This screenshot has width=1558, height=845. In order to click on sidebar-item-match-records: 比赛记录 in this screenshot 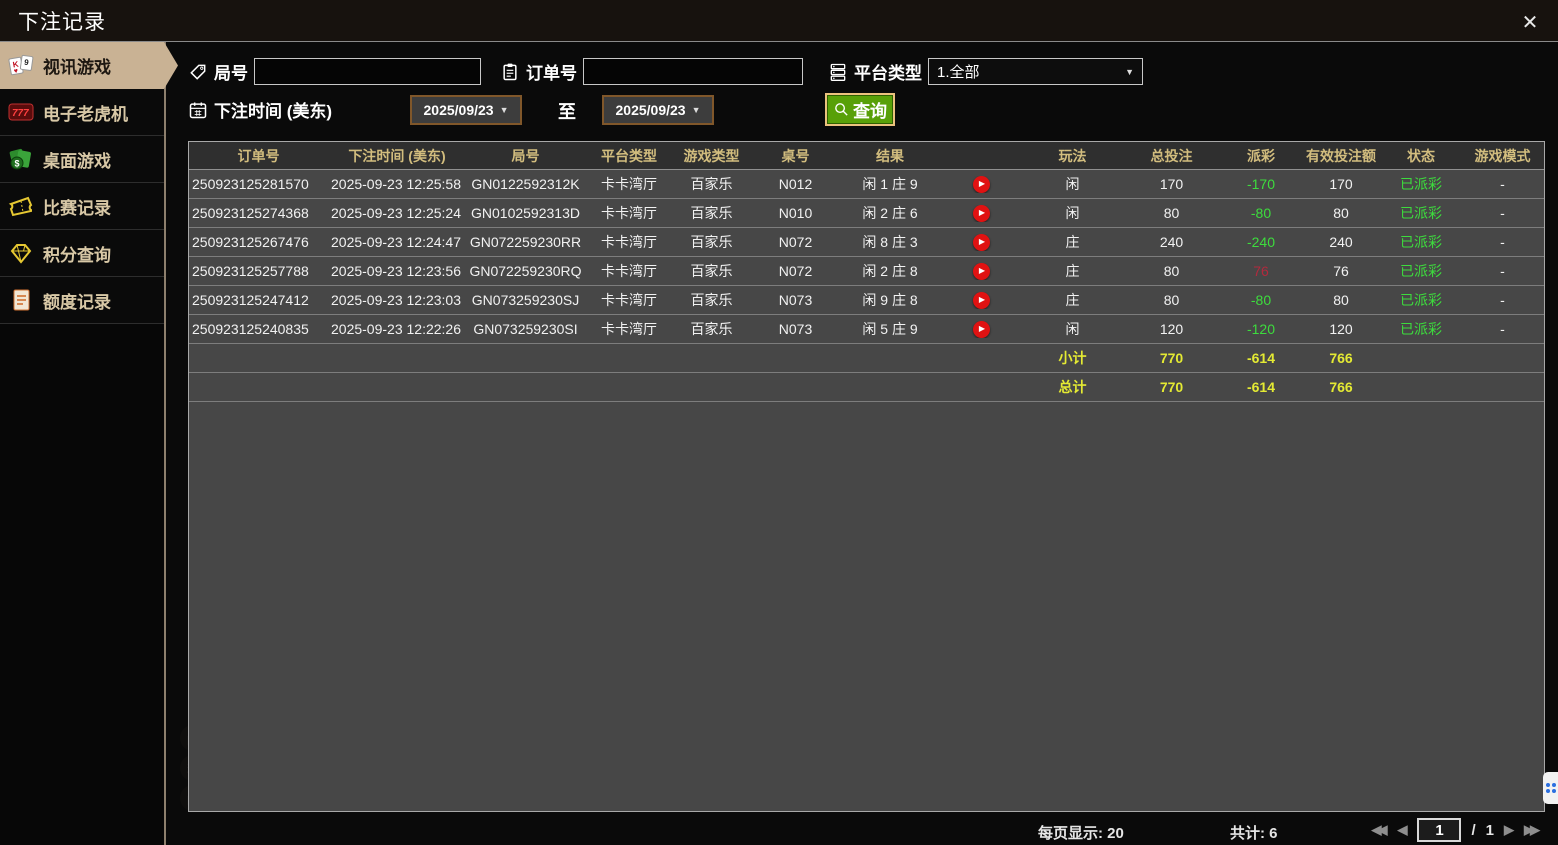, I will do `click(82, 206)`.